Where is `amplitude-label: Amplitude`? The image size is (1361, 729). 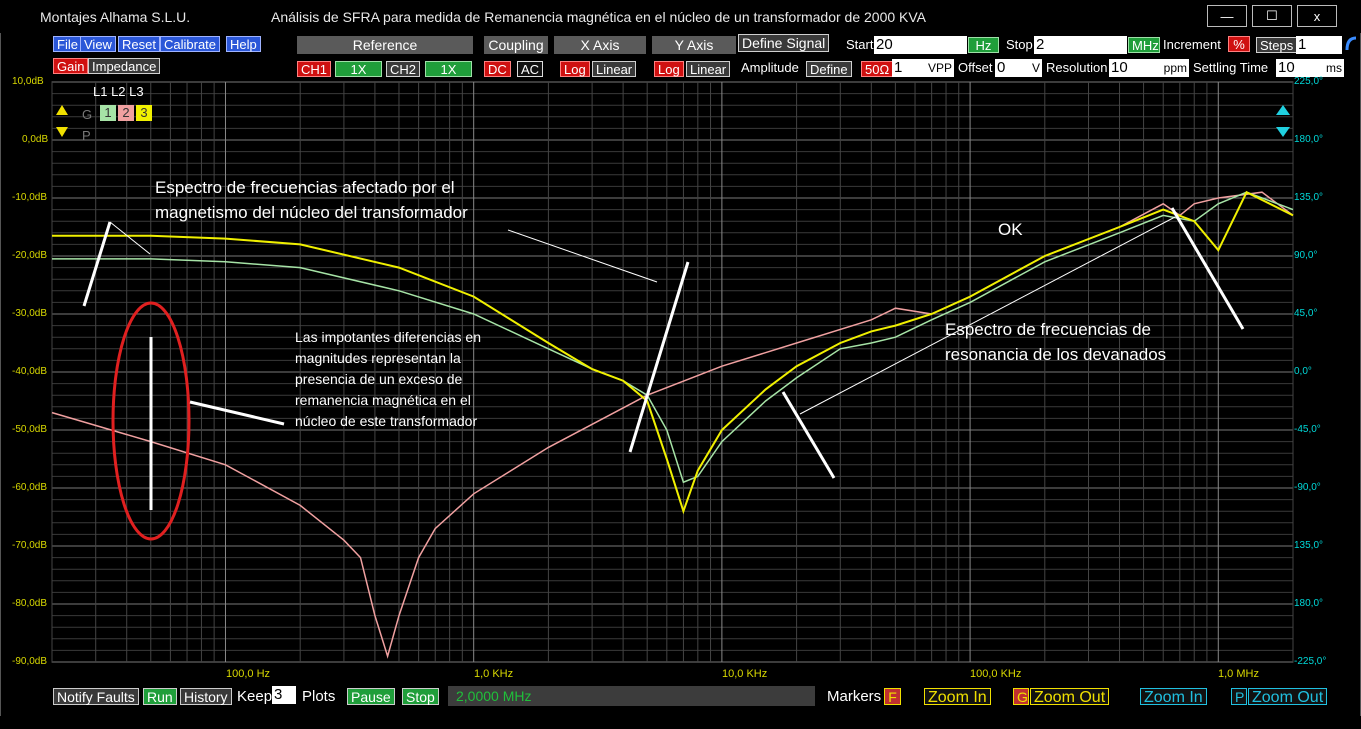 amplitude-label: Amplitude is located at coordinates (770, 67).